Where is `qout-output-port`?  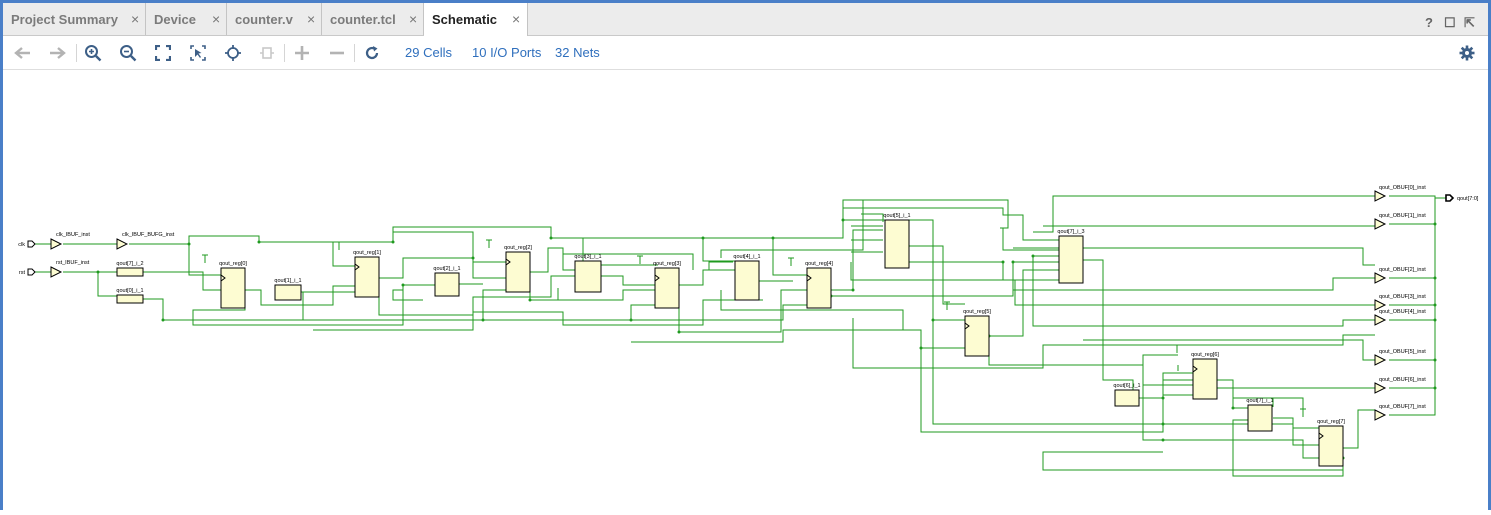
qout-output-port is located at coordinates (1450, 198).